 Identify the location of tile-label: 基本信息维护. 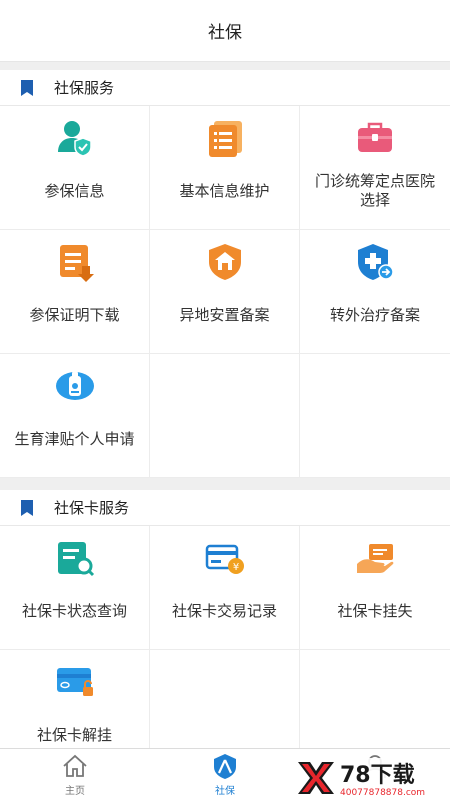
(224, 190).